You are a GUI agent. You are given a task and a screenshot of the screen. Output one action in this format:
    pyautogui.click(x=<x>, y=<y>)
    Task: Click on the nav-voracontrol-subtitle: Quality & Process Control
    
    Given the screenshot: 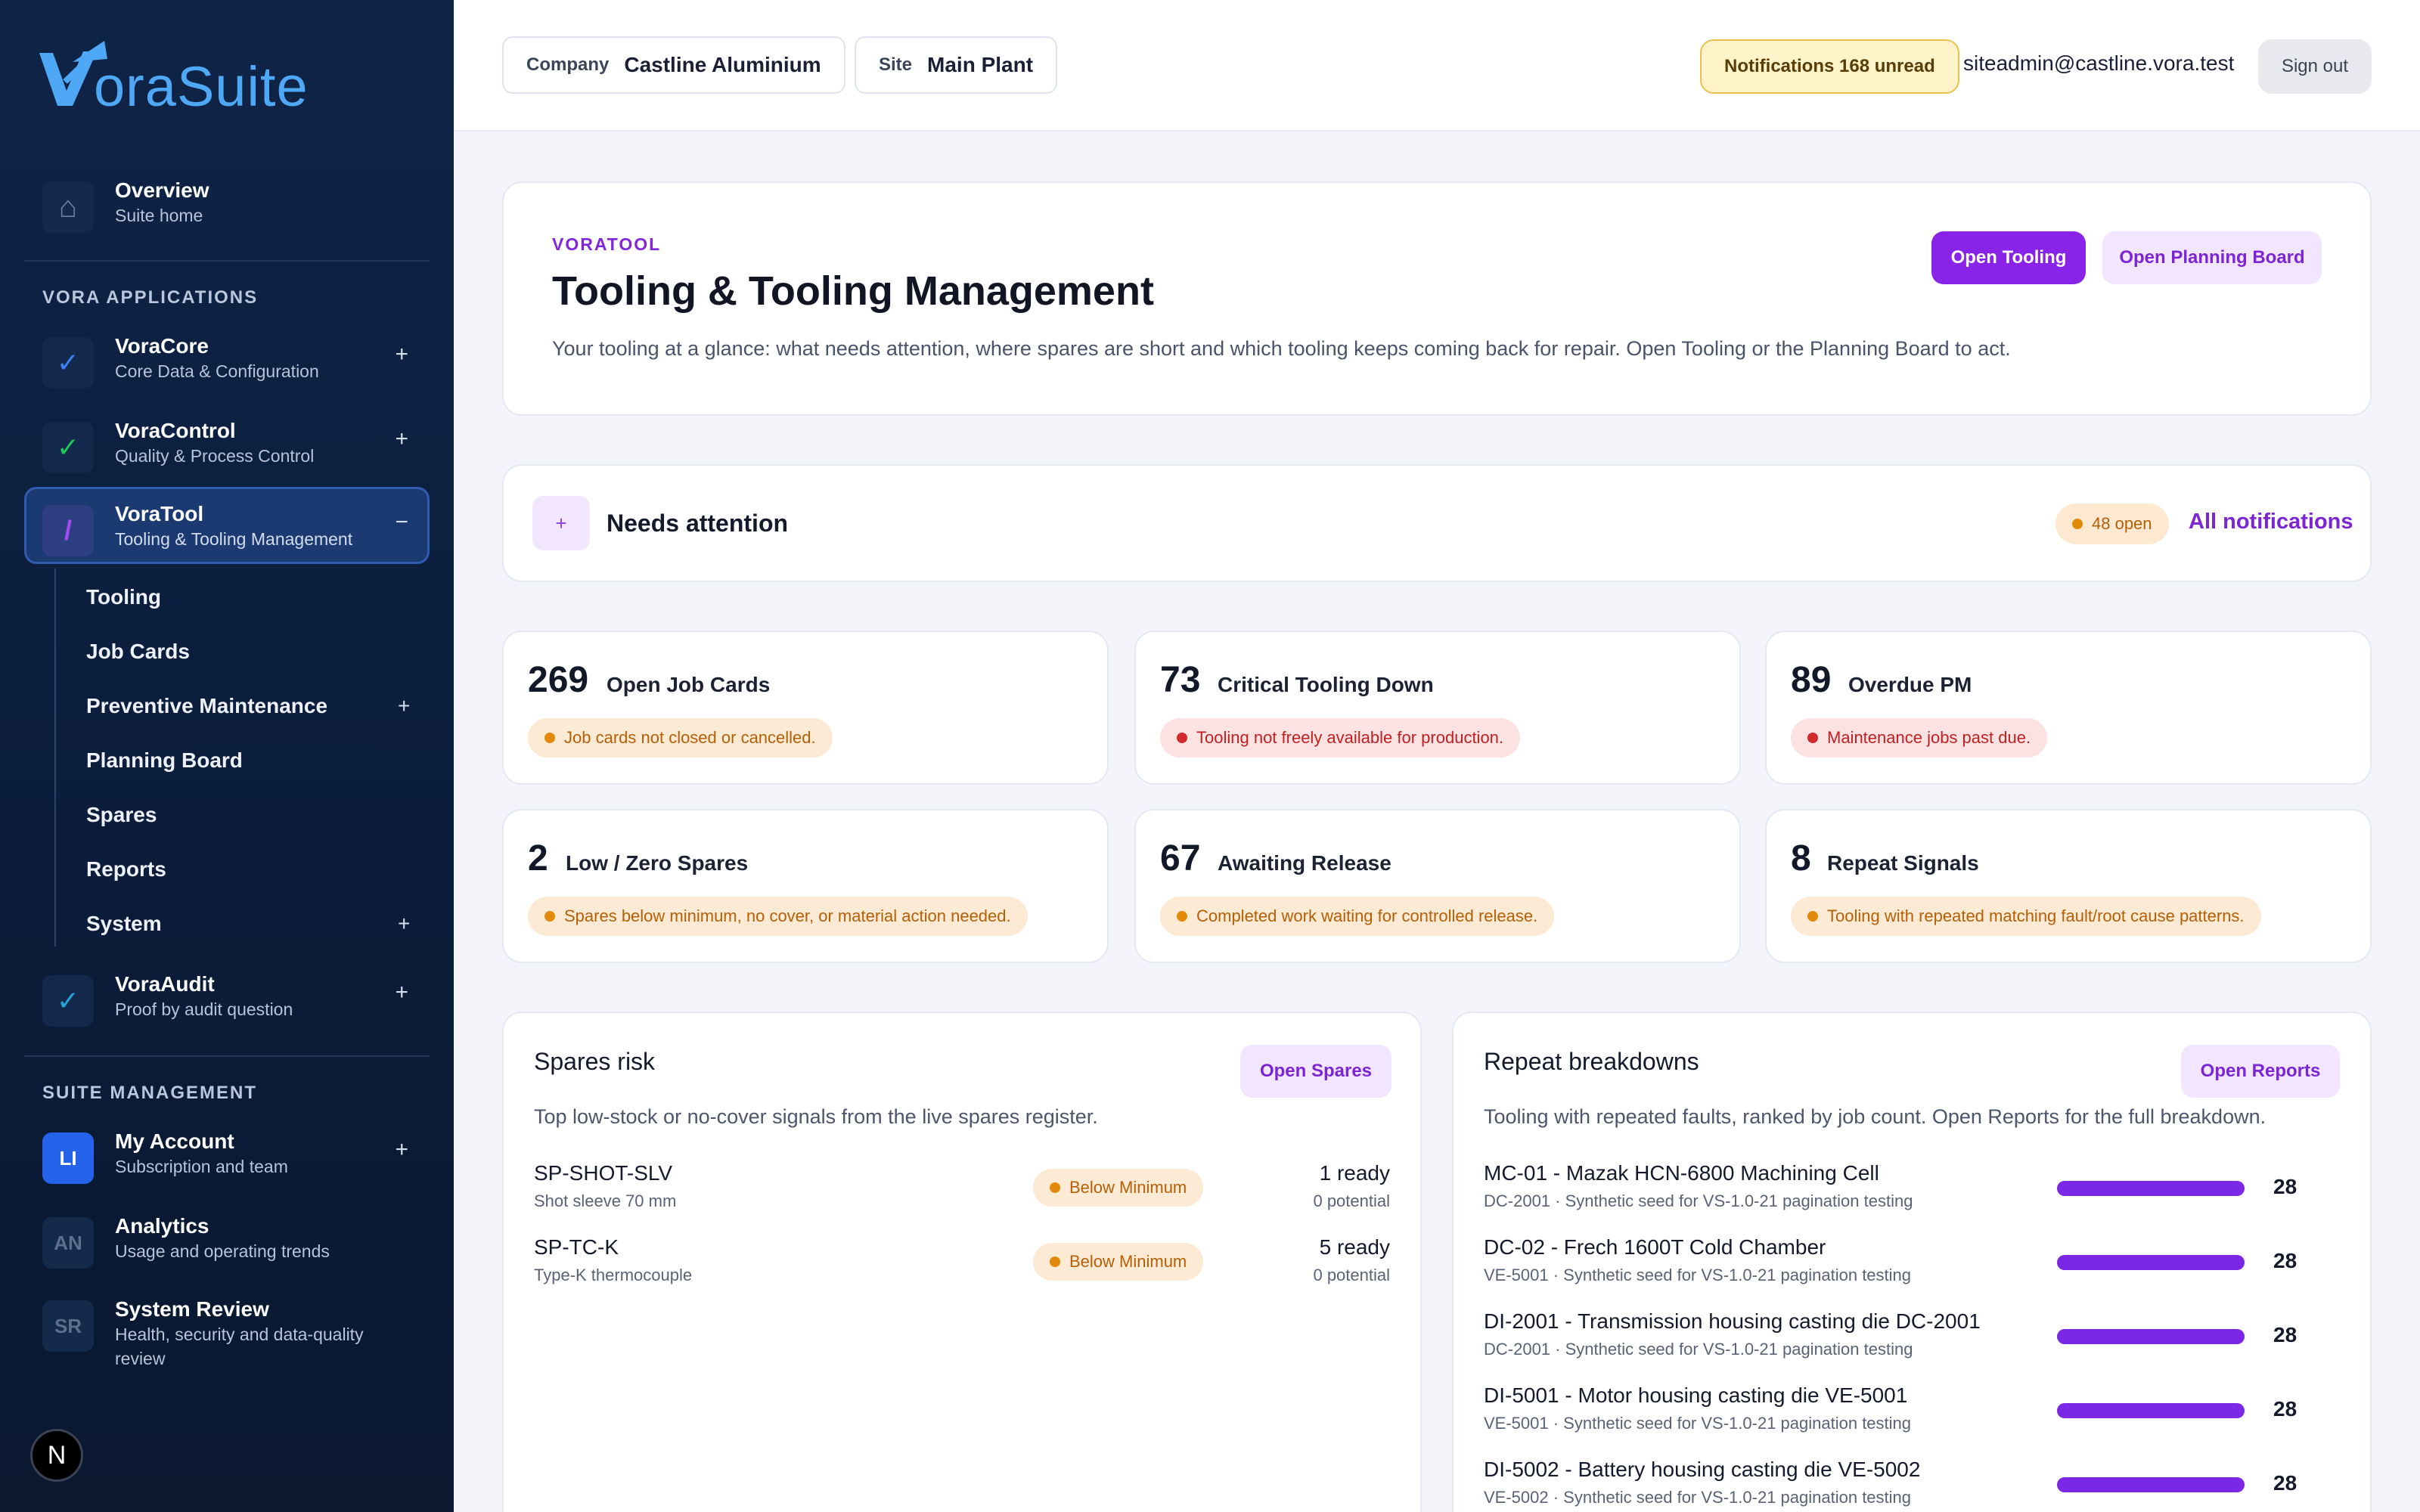 What is the action you would take?
    pyautogui.click(x=215, y=456)
    